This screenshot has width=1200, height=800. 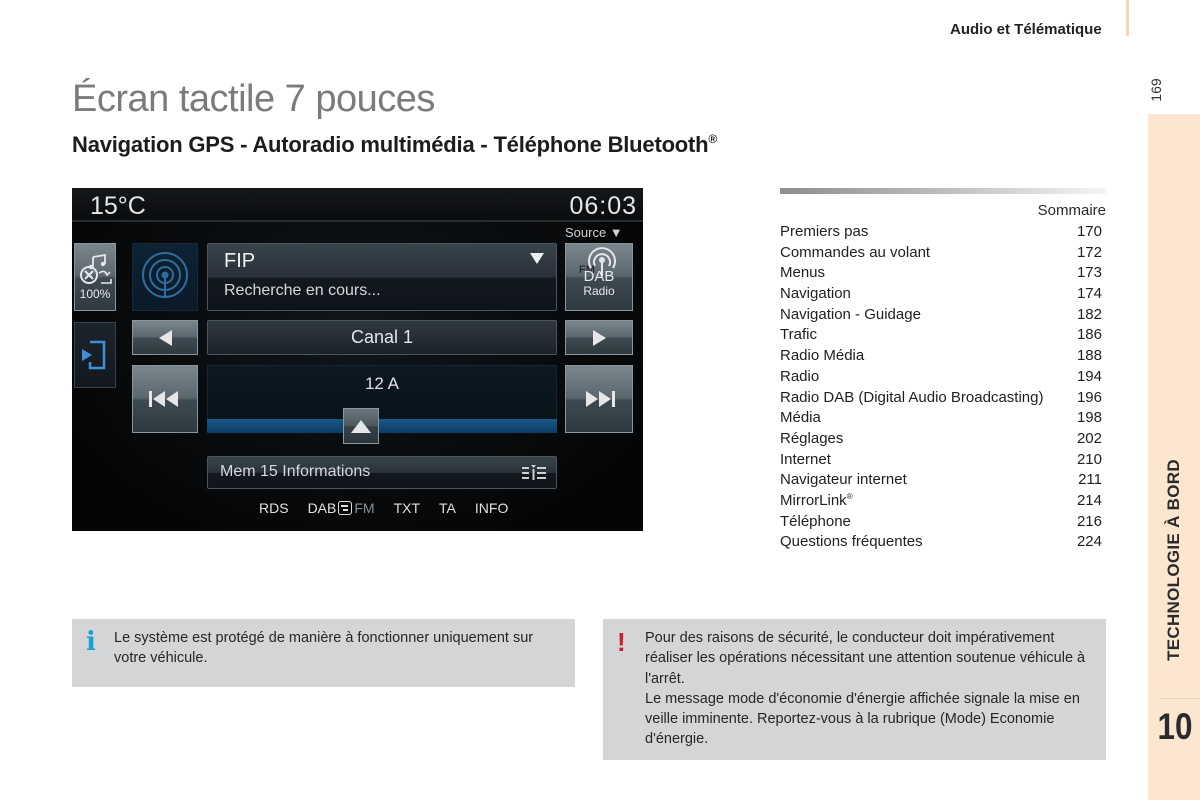 I want to click on skip-forward-icon, so click(x=600, y=399).